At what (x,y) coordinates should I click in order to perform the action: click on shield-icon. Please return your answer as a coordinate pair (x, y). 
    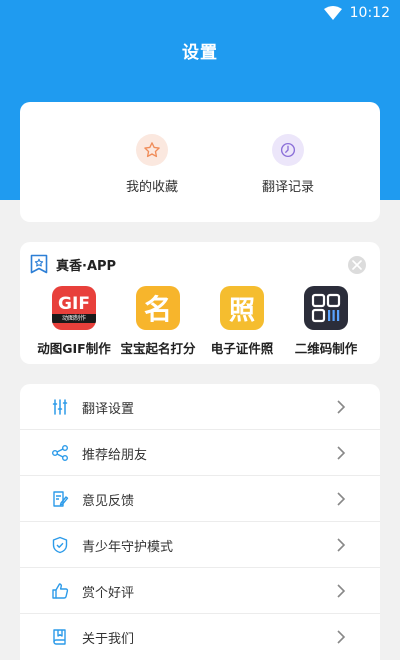
    Looking at the image, I should click on (60, 545).